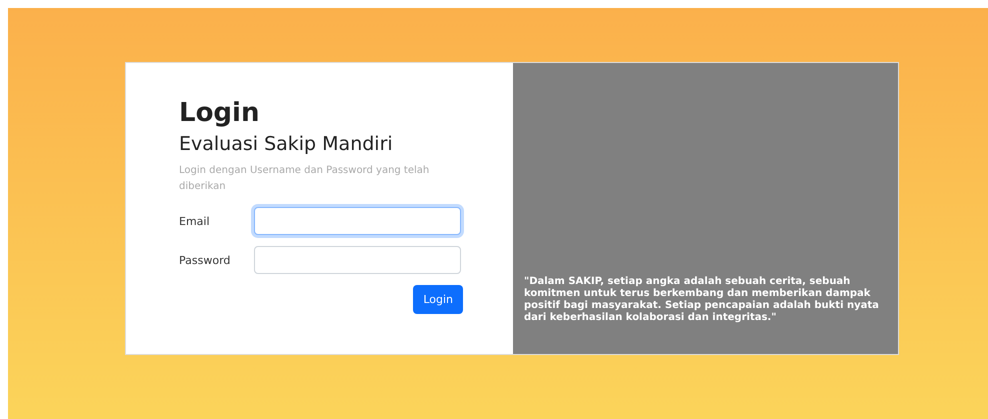 This screenshot has width=988, height=419. I want to click on login-title: Login, so click(219, 113).